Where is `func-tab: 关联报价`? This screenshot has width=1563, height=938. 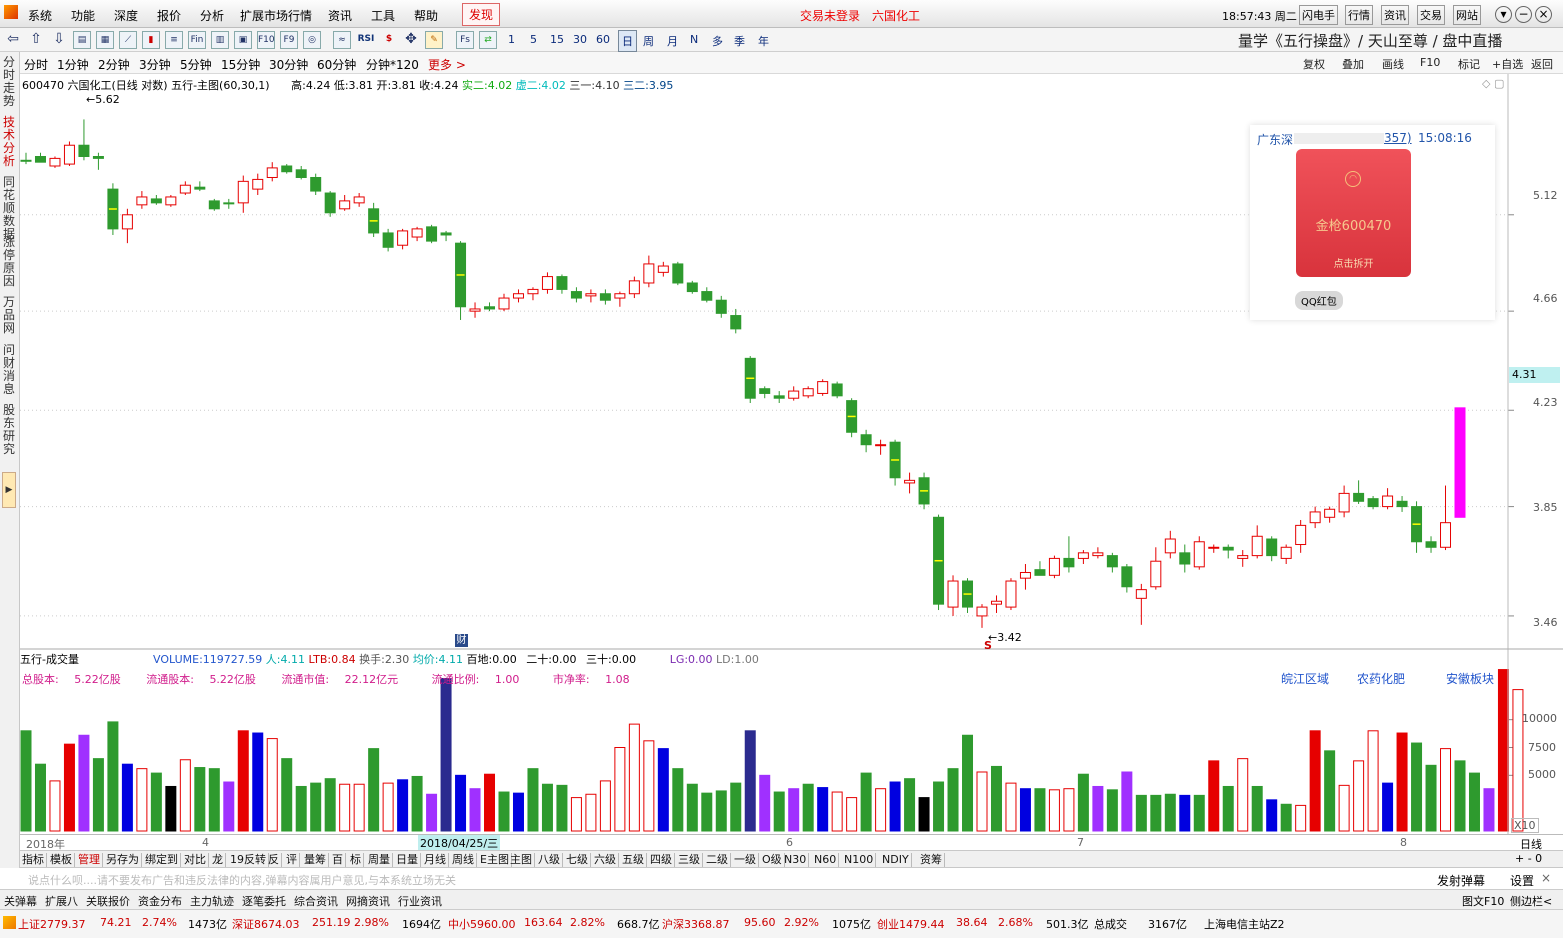 func-tab: 关联报价 is located at coordinates (108, 901).